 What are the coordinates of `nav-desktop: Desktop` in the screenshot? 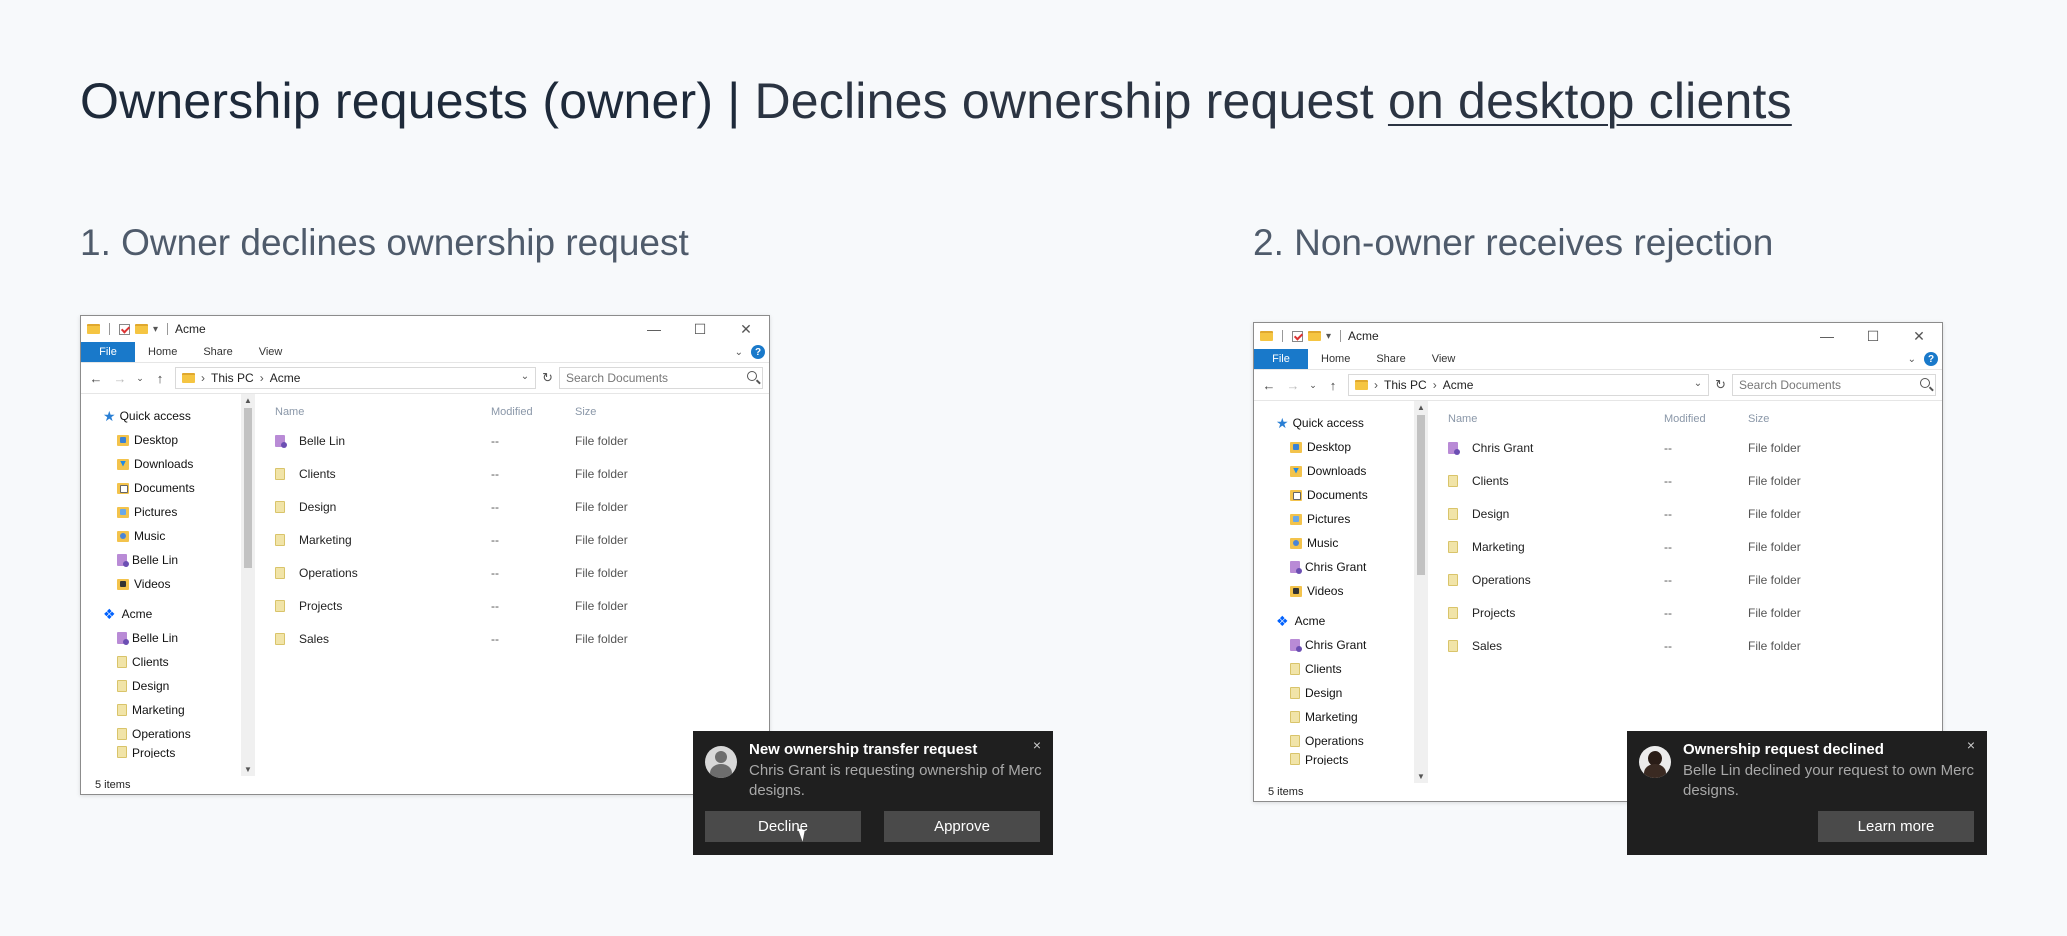 It's located at (1341, 447).